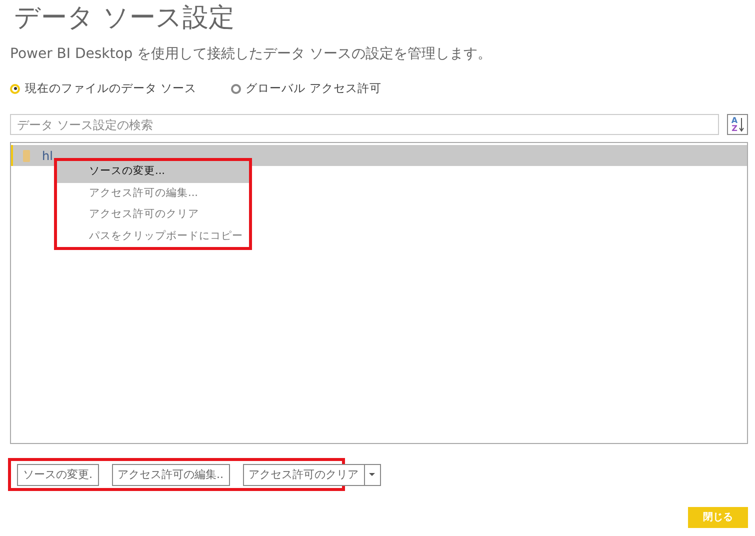 The width and height of the screenshot is (755, 536). What do you see at coordinates (124, 18) in the screenshot?
I see `page-title: データ ソース設定` at bounding box center [124, 18].